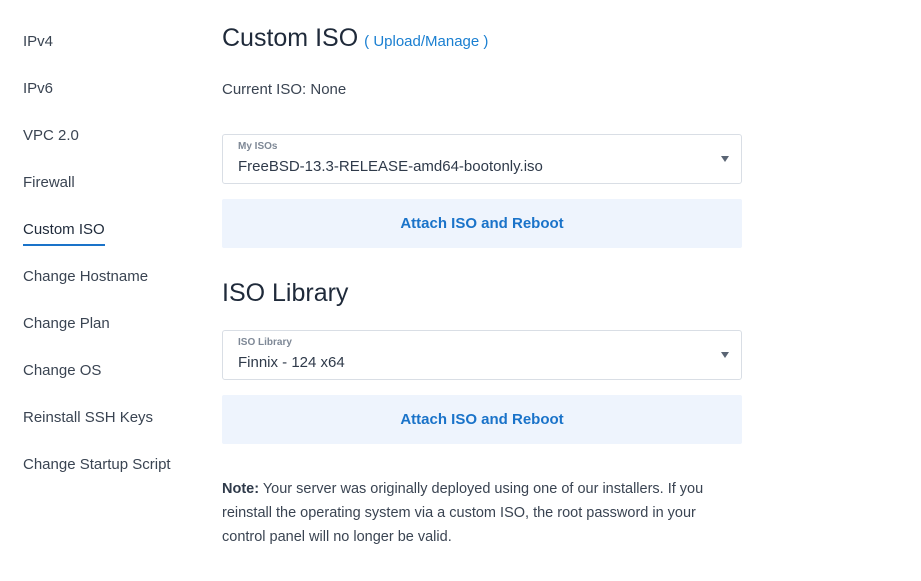  Describe the element at coordinates (284, 89) in the screenshot. I see `current-iso-status: Current ISO: None` at that location.